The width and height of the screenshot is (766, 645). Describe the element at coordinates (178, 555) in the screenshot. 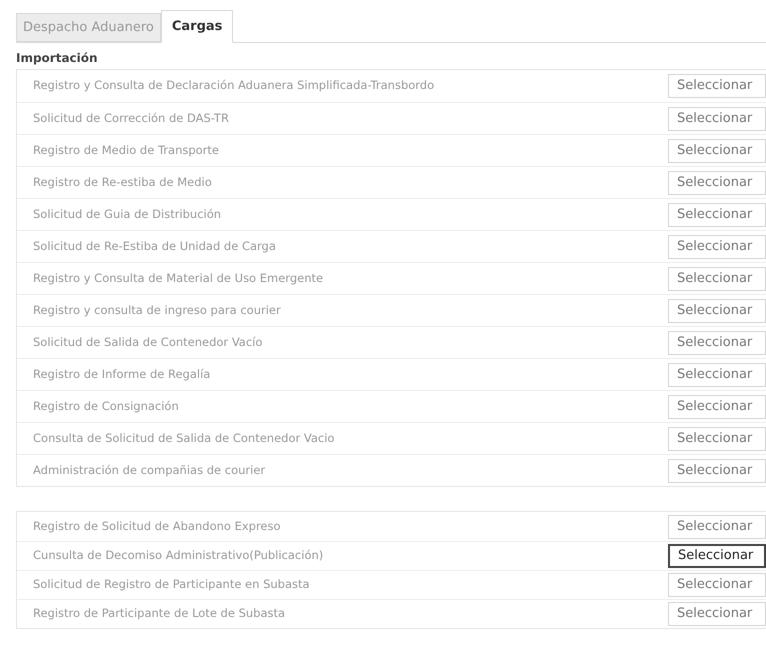

I see `menu-label: Cunsulta de Decomiso Administrativo(Publicación)` at that location.